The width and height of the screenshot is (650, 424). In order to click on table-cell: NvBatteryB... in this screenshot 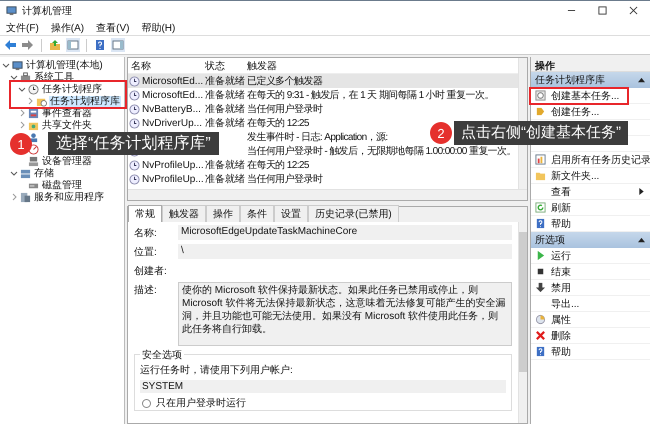, I will do `click(171, 109)`.